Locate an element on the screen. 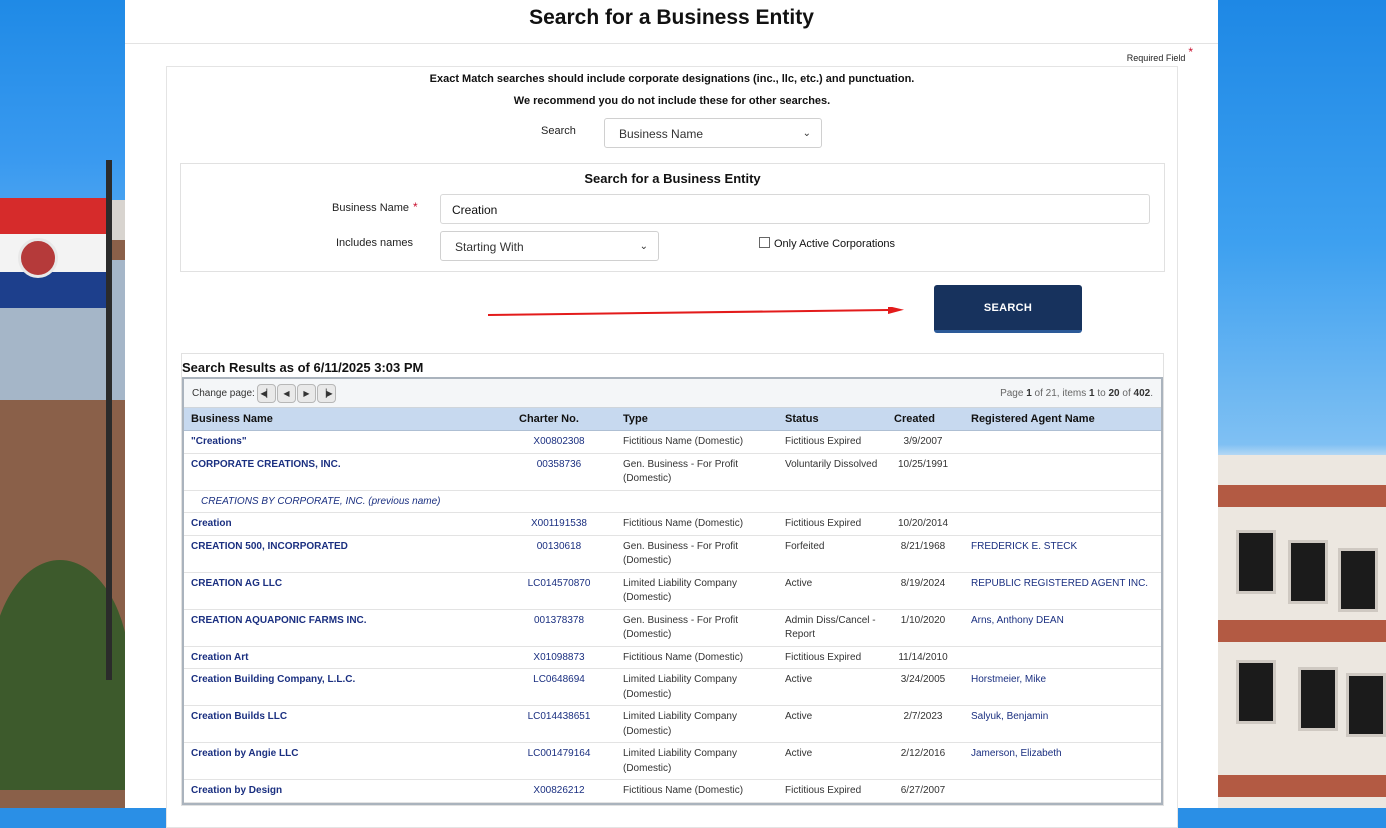 The image size is (1386, 828). search-type-label: Search is located at coordinates (558, 131).